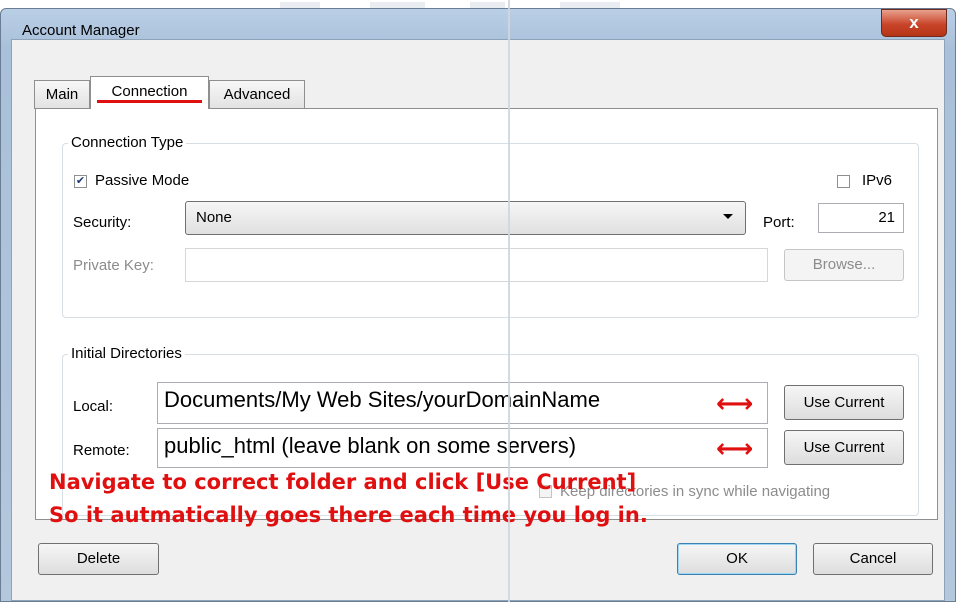 Image resolution: width=956 pixels, height=602 pixels. I want to click on local-directory-value: Documents/My Web Sites/yourDomainName, so click(382, 399).